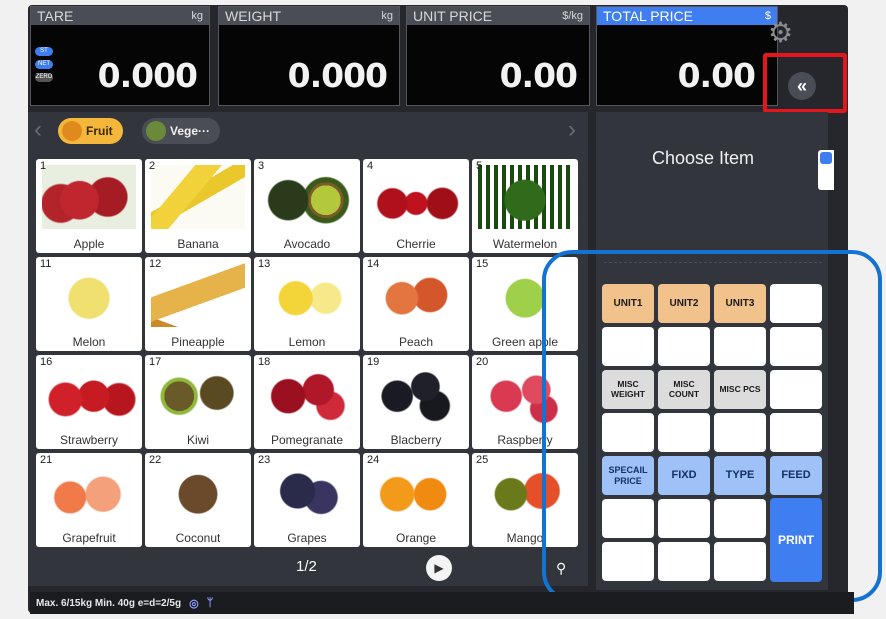 This screenshot has height=619, width=886. What do you see at coordinates (370, 166) in the screenshot?
I see `product-number: 4` at bounding box center [370, 166].